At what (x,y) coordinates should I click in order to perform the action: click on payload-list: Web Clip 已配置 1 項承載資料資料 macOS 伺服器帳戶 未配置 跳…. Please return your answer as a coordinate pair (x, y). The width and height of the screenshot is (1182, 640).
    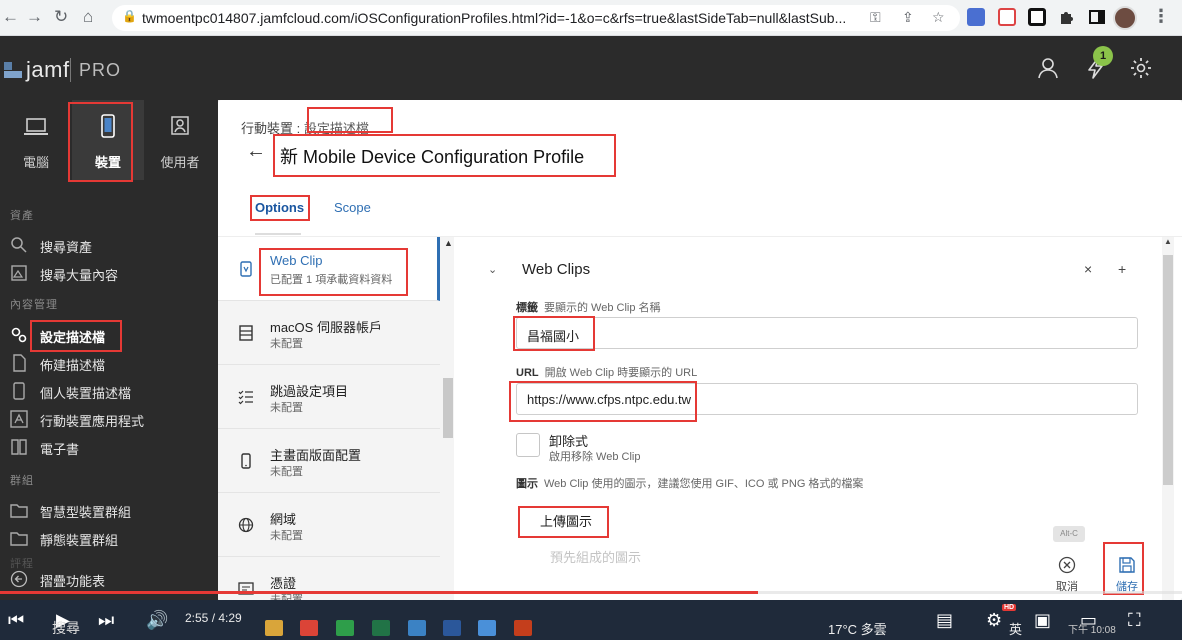
    Looking at the image, I should click on (329, 418).